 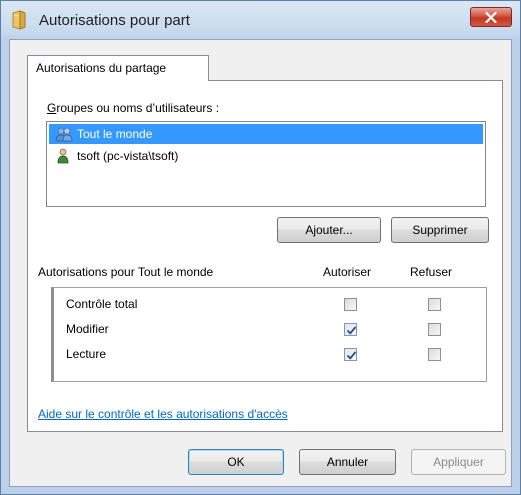 What do you see at coordinates (115, 134) in the screenshot?
I see `user-name: Tout le monde` at bounding box center [115, 134].